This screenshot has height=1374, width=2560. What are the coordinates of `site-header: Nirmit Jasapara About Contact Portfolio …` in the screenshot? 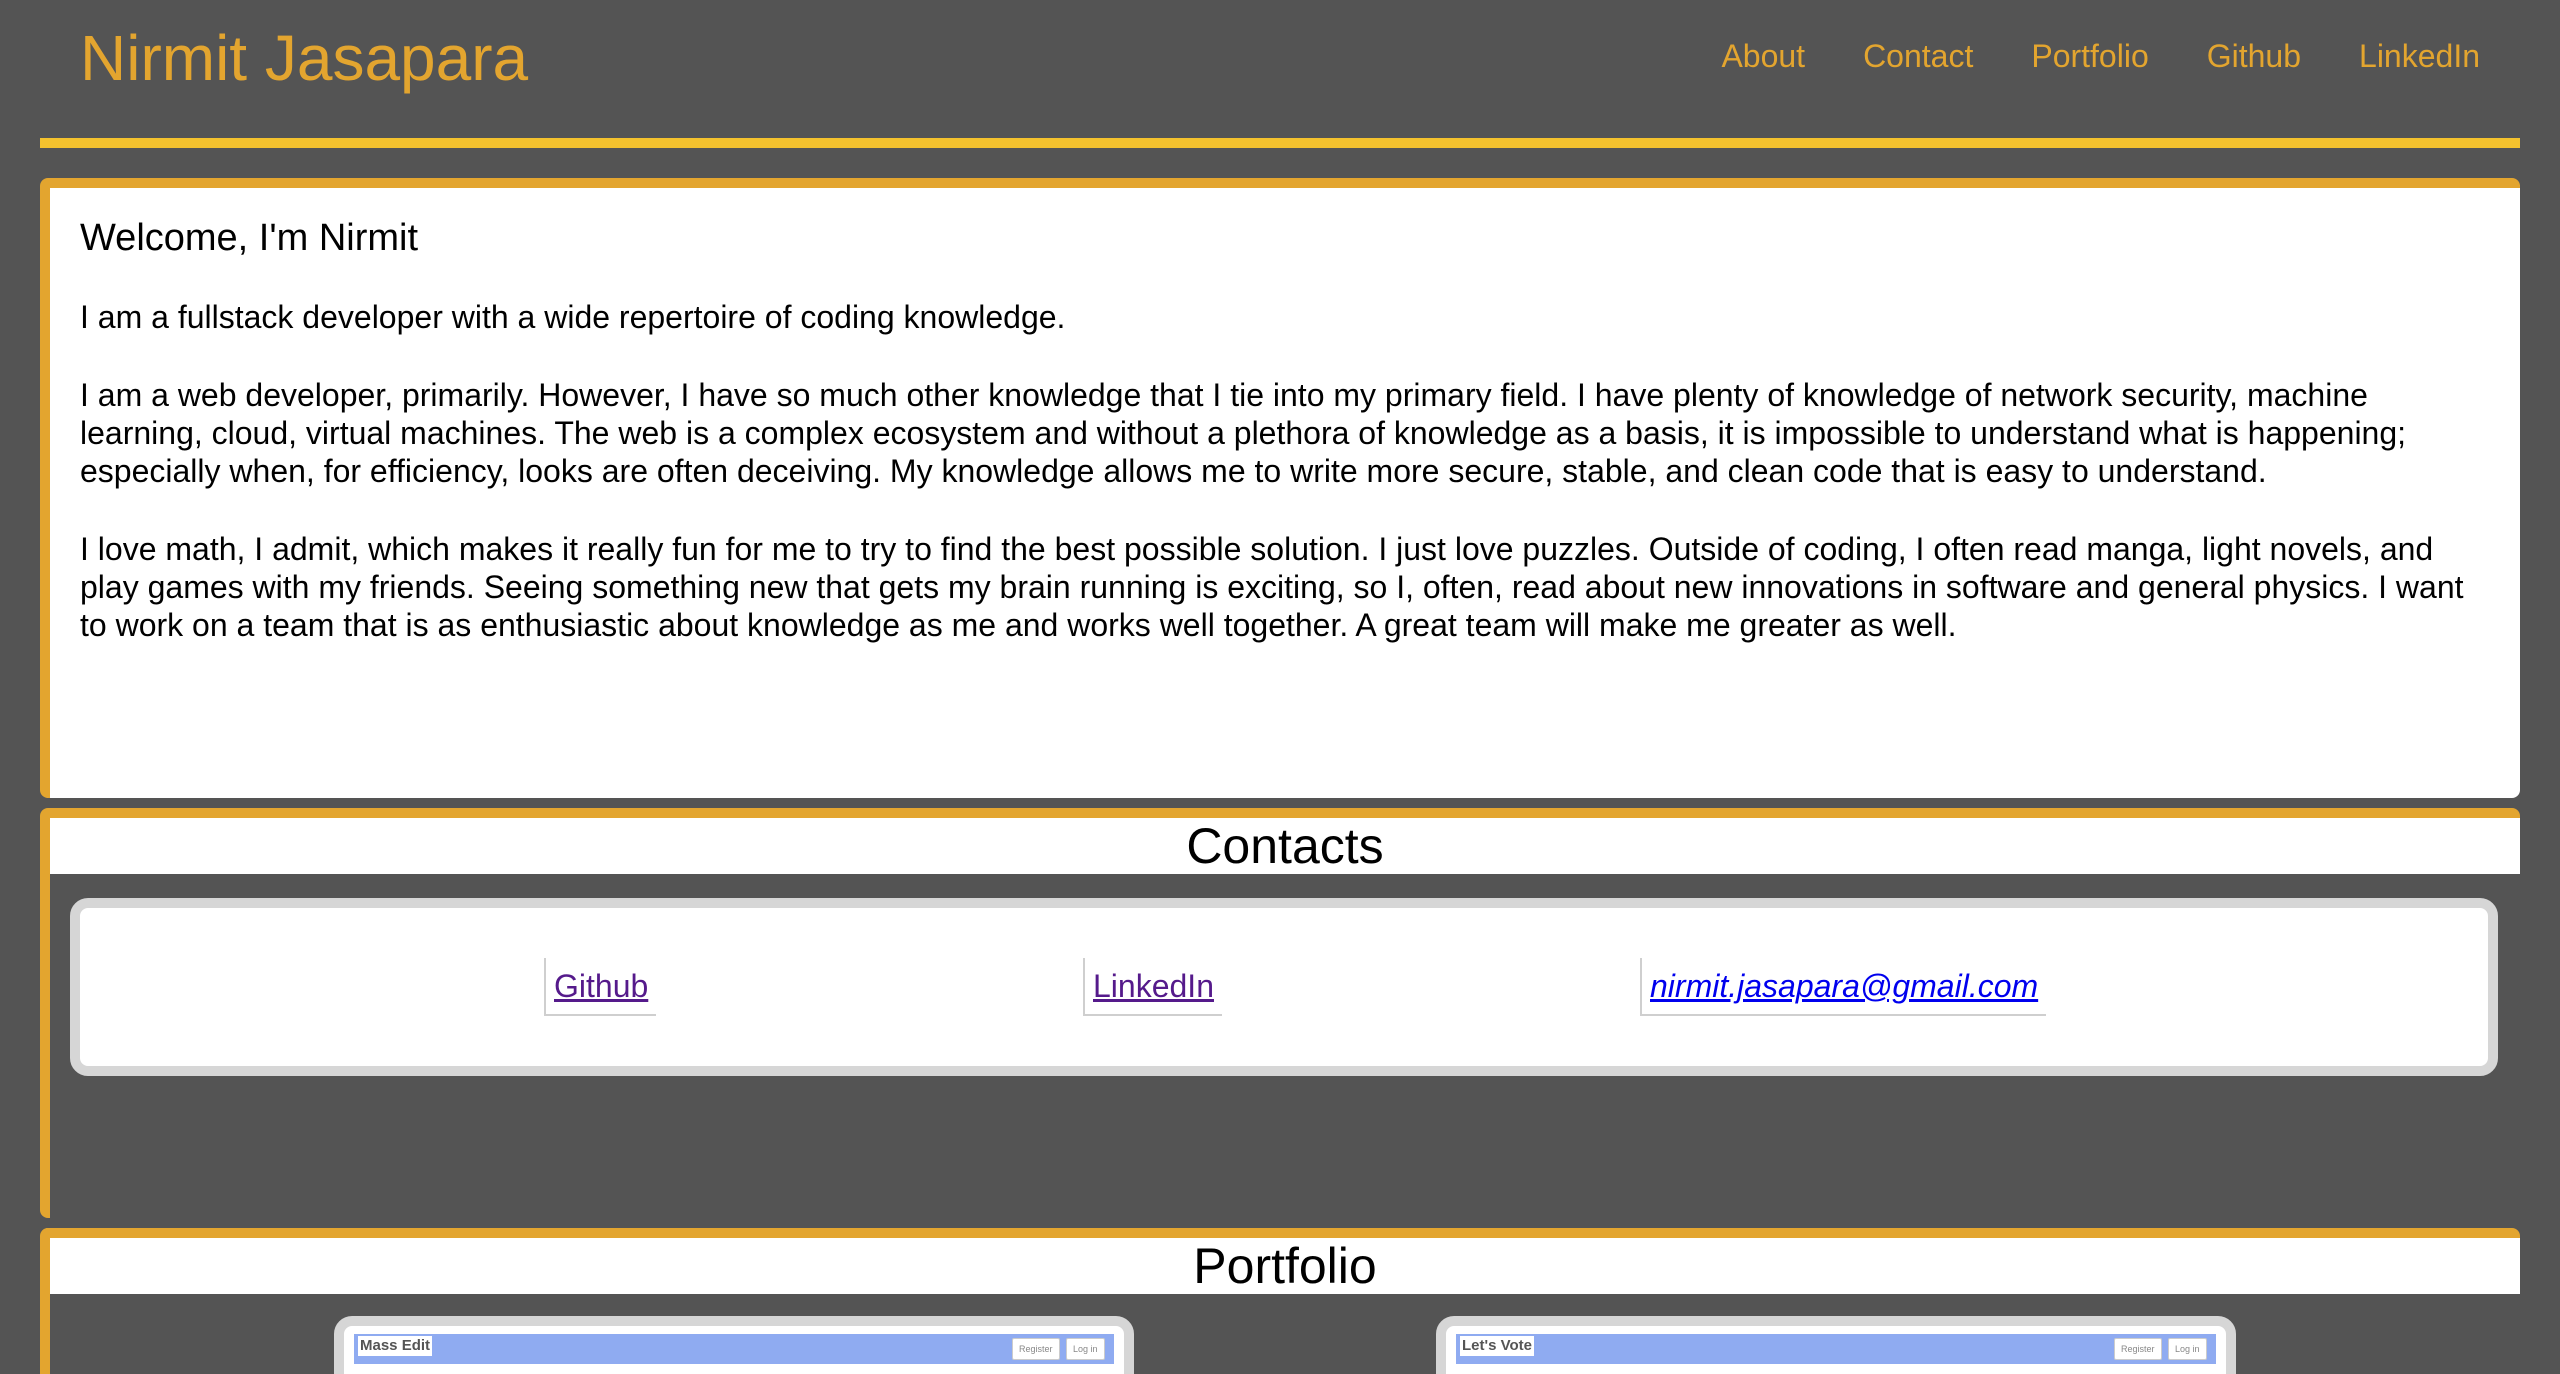 It's located at (1280, 75).